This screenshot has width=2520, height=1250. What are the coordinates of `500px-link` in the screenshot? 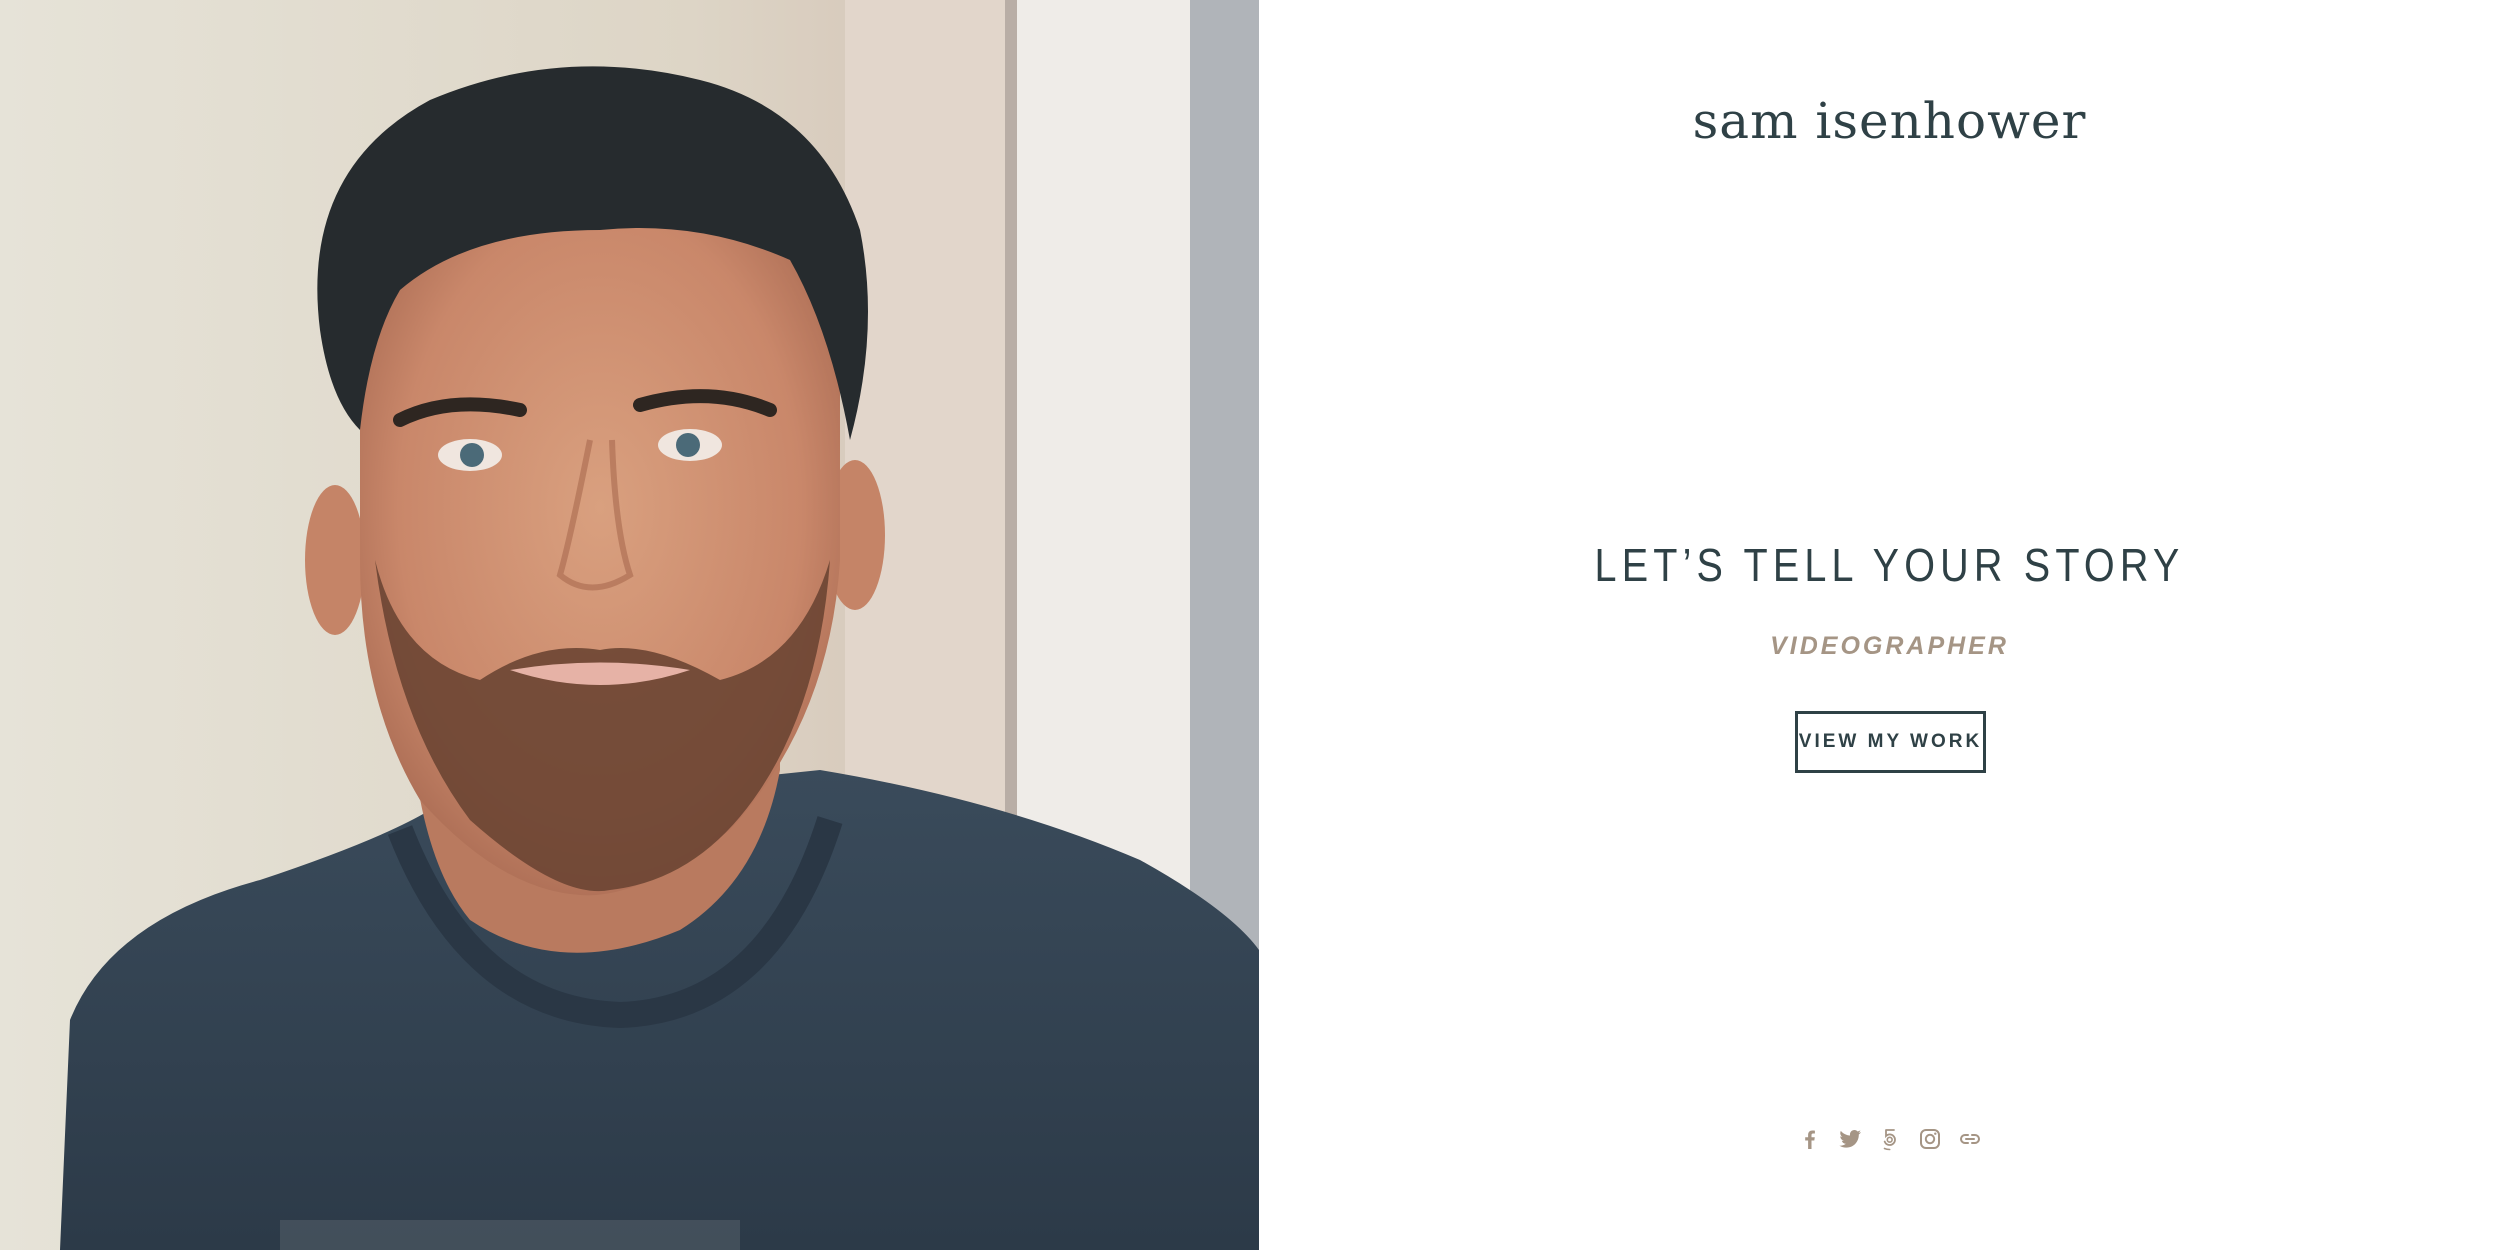 It's located at (1890, 1139).